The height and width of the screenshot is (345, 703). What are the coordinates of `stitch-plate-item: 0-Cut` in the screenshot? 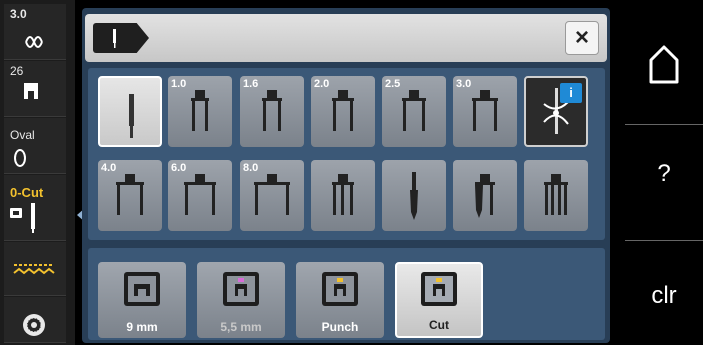 It's located at (35, 208).